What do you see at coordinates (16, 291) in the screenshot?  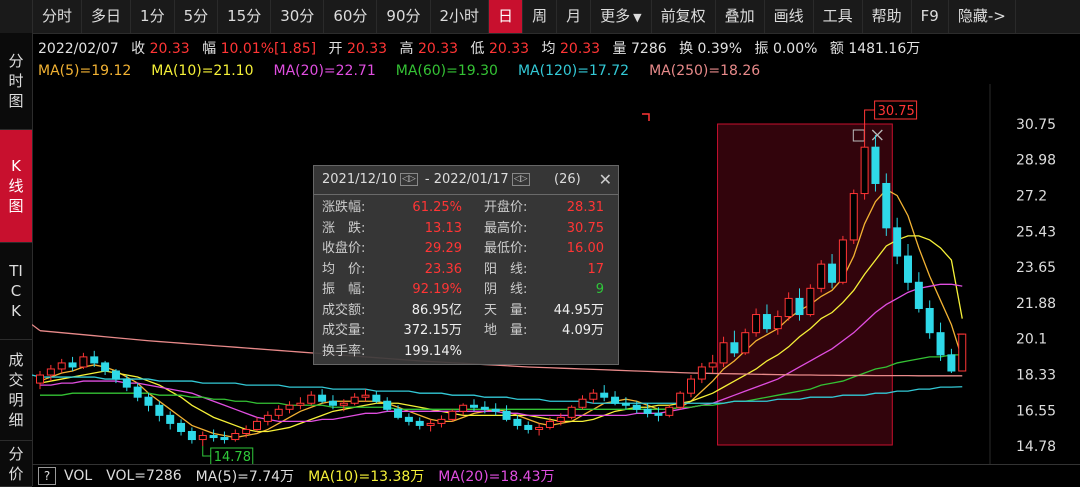 I see `sidebar-tab-tick: TICK` at bounding box center [16, 291].